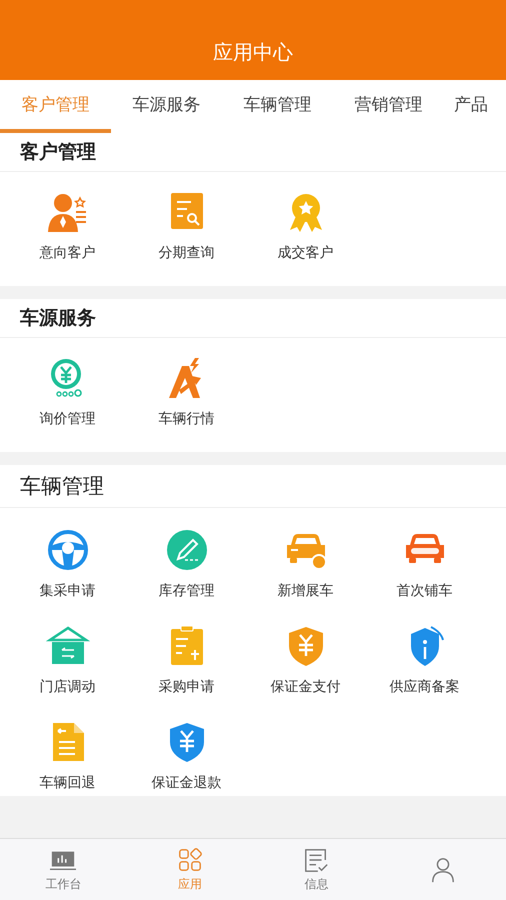  Describe the element at coordinates (305, 226) in the screenshot. I see `app-shortcut: 成交客户` at that location.